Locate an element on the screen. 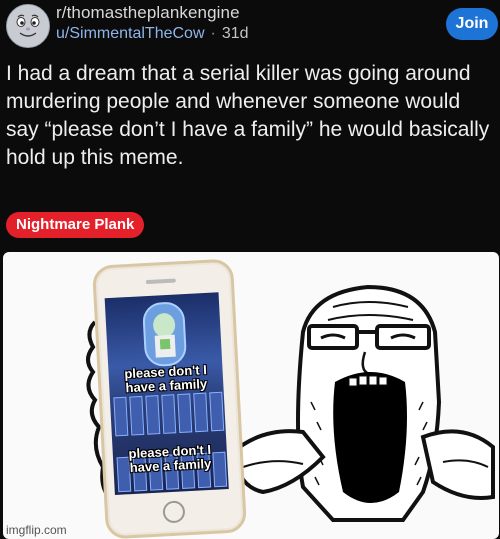  imgflip-watermark: imgflip.com is located at coordinates (36, 530).